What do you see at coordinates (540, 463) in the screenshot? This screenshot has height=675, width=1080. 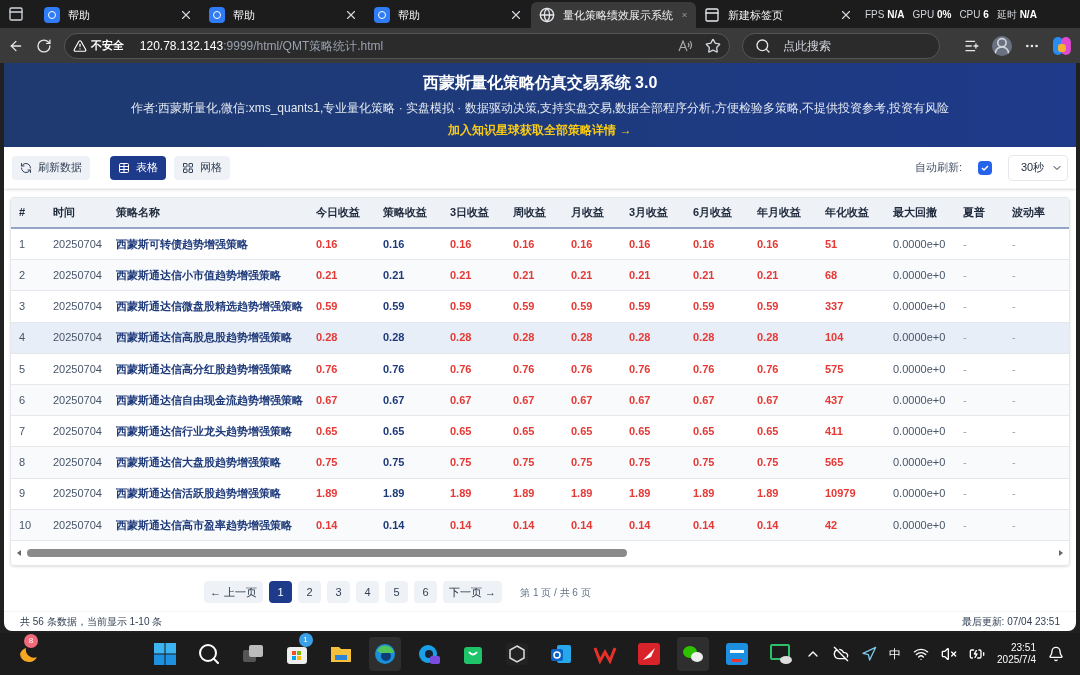 I see `table-row: 8 20250704 西蒙斯通达信大盘股趋势增强策略 0.75 0.75 0.75 0.75 0.75 0.75 0.75 0.75 565 0.0000e+0 - -` at bounding box center [540, 463].